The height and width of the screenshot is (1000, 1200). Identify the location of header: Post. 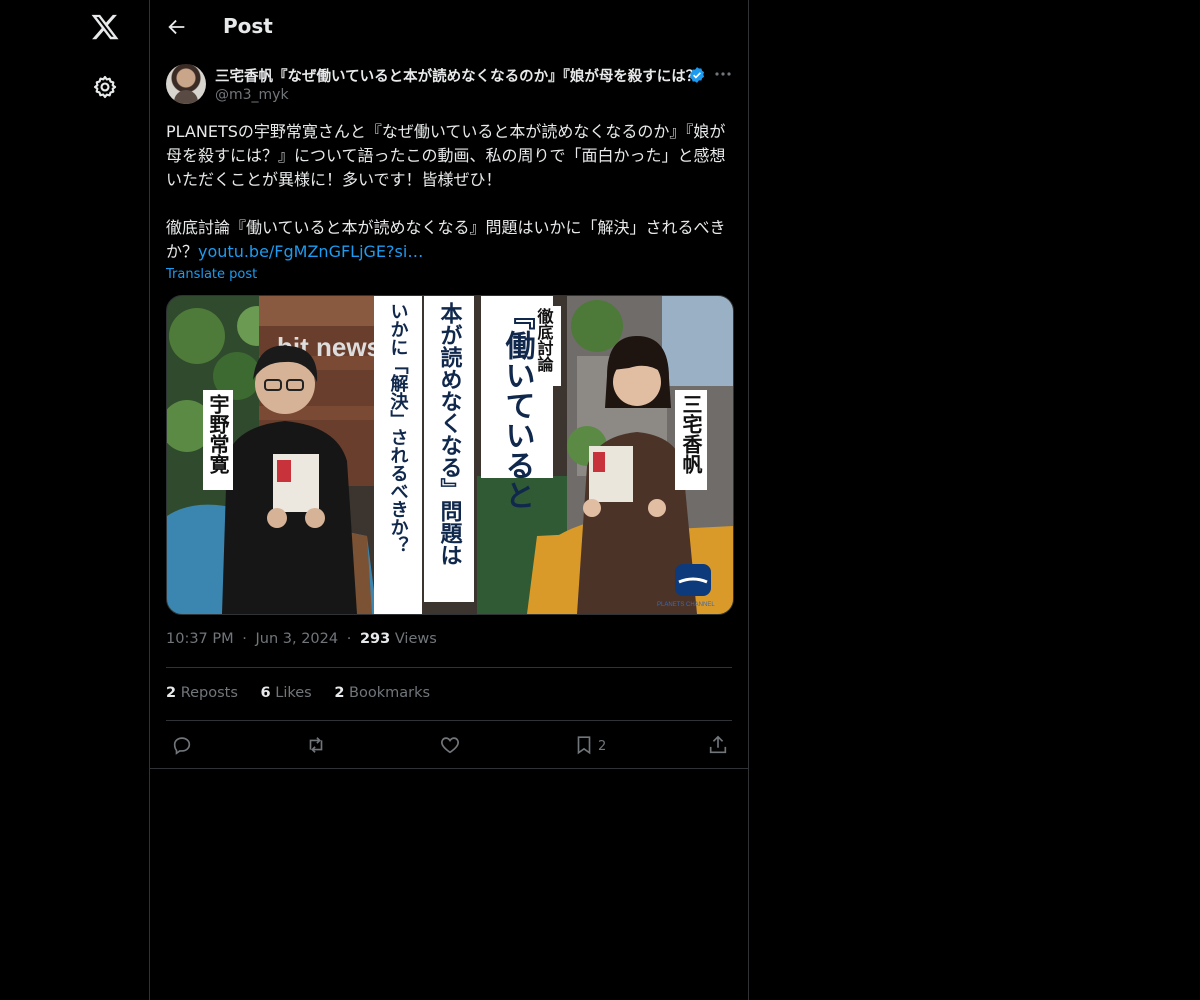
(449, 27).